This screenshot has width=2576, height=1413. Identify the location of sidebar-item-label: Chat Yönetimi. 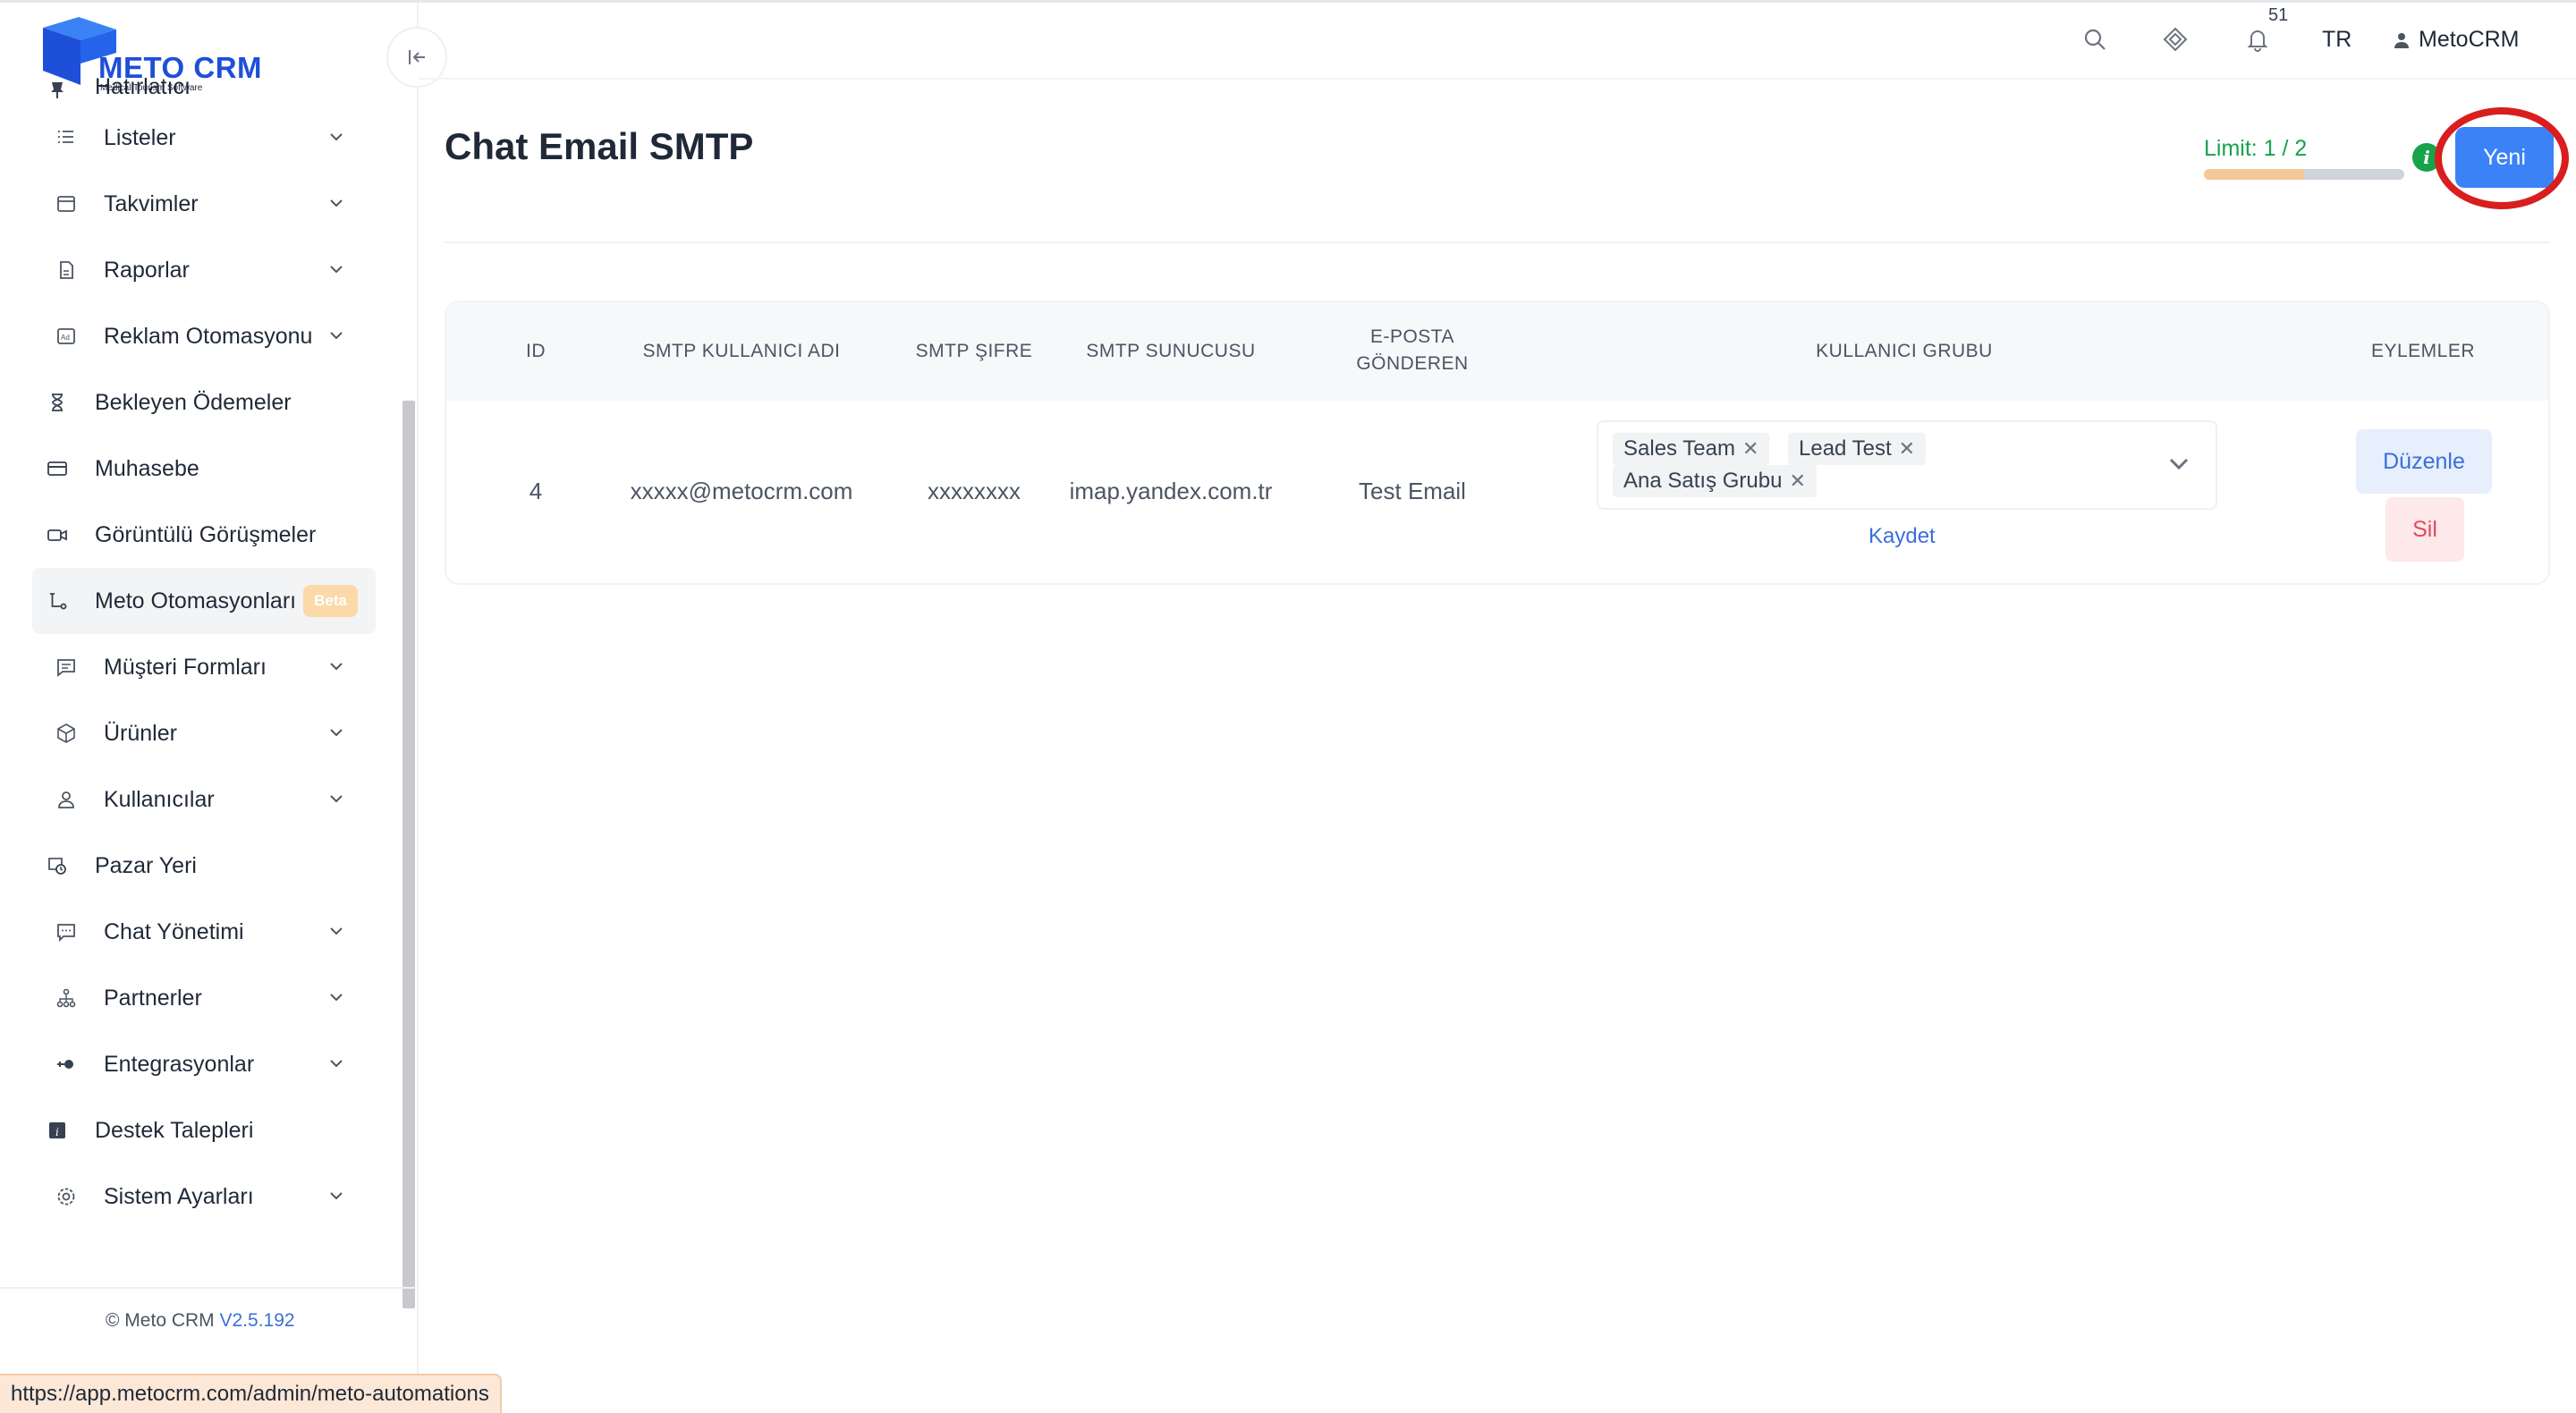
(174, 931).